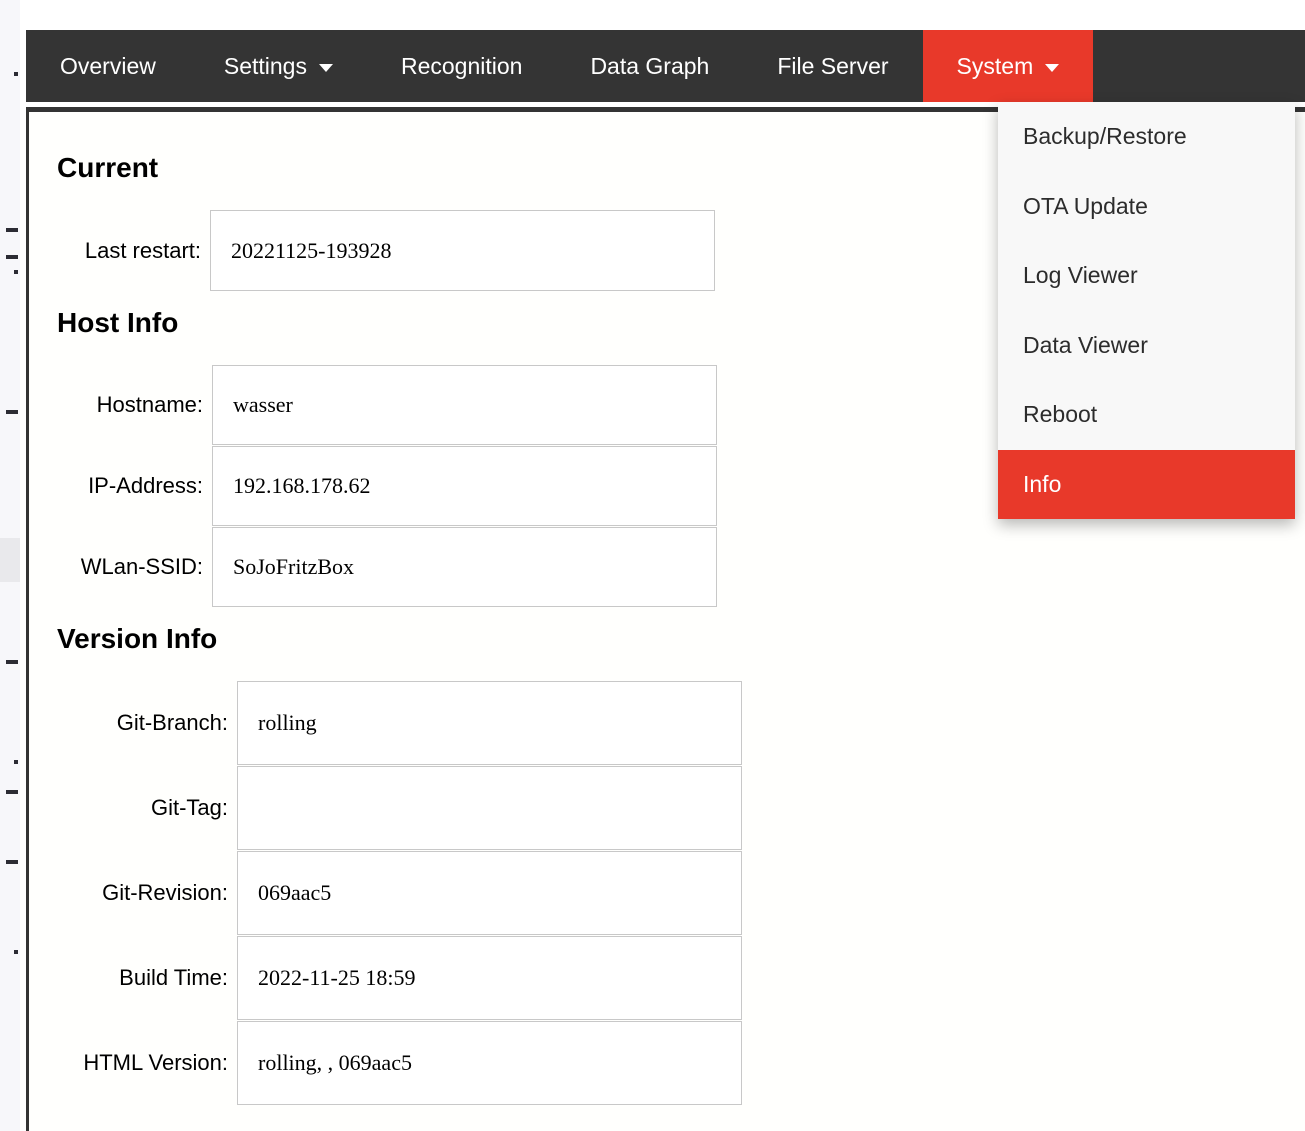  What do you see at coordinates (1146, 484) in the screenshot?
I see `menu-item-info: Info` at bounding box center [1146, 484].